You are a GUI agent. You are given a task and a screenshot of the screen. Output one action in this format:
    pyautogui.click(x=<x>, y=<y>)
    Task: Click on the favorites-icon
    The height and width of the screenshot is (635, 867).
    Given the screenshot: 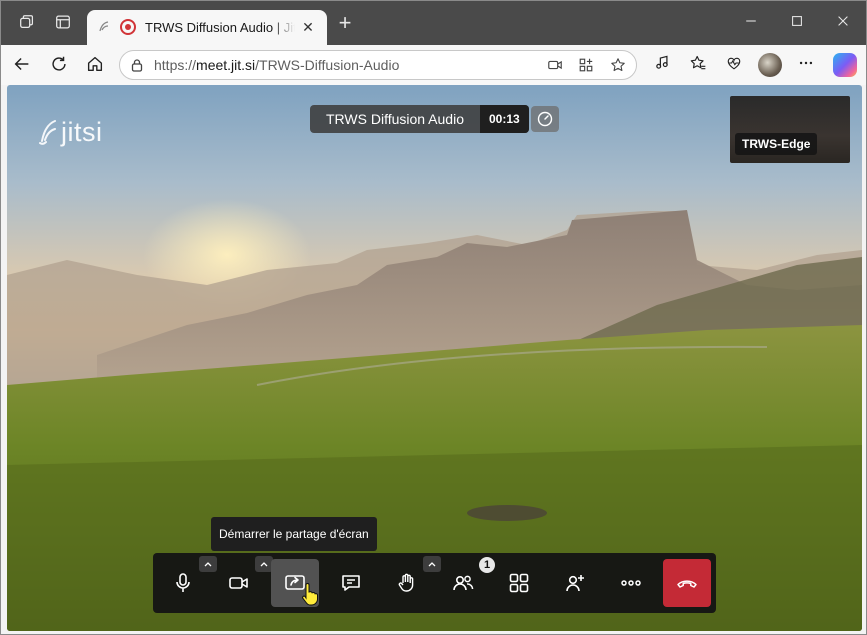 What is the action you would take?
    pyautogui.click(x=698, y=65)
    